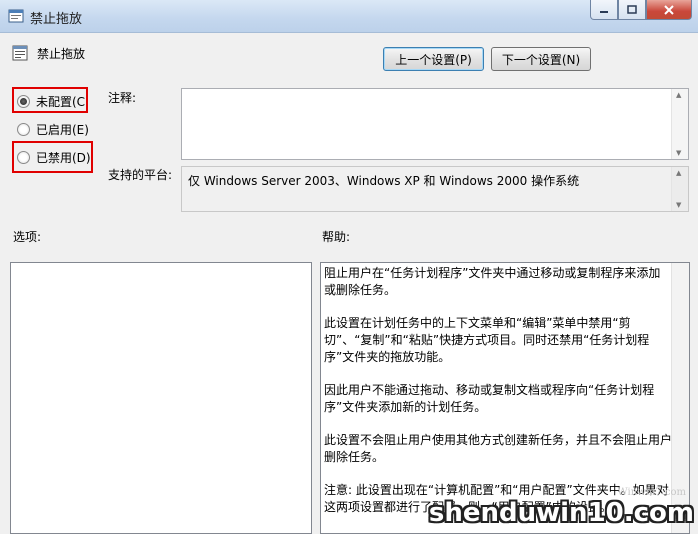  Describe the element at coordinates (492, 281) in the screenshot. I see `help-paragraph: 阻止用户在“任务计划程序”文件夹中通过移动或复制程序来添加或删除任务。` at that location.